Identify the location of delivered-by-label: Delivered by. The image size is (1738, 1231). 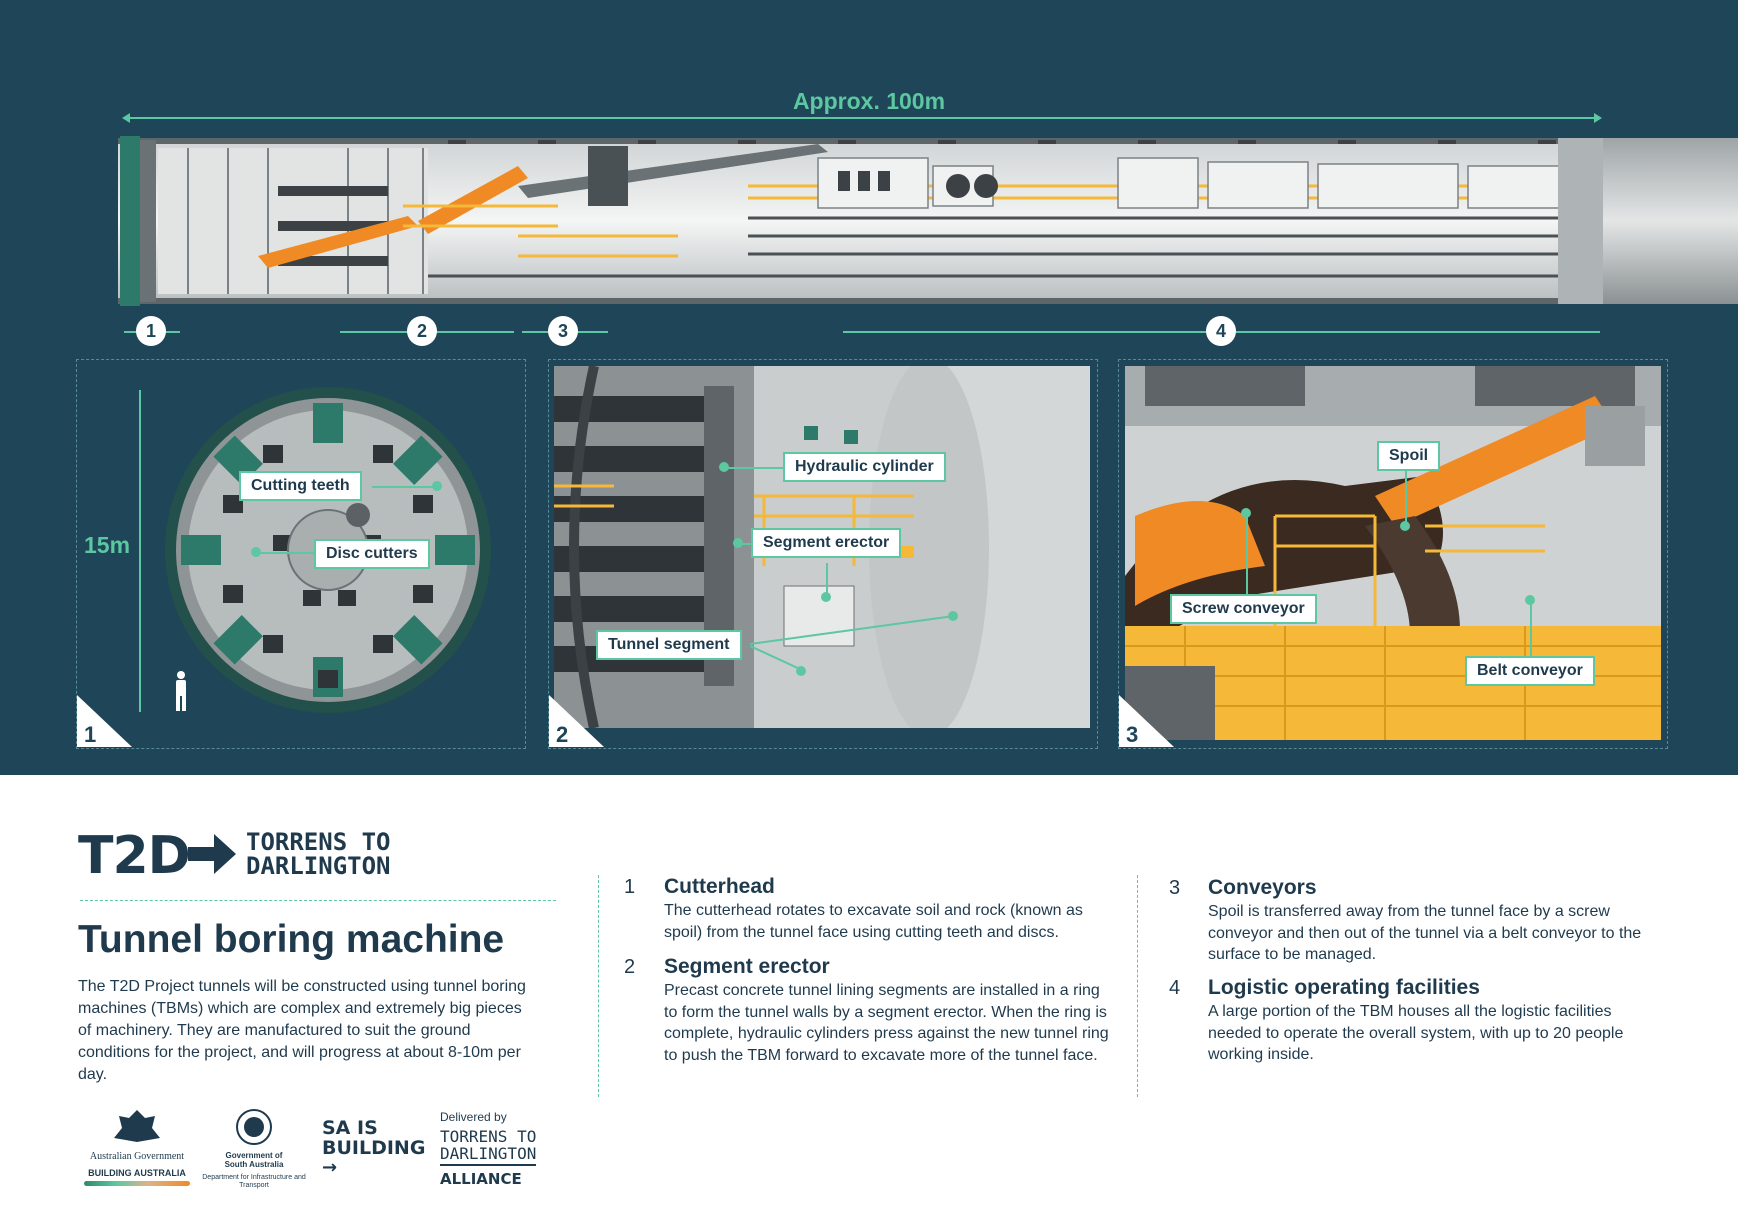
(473, 1117).